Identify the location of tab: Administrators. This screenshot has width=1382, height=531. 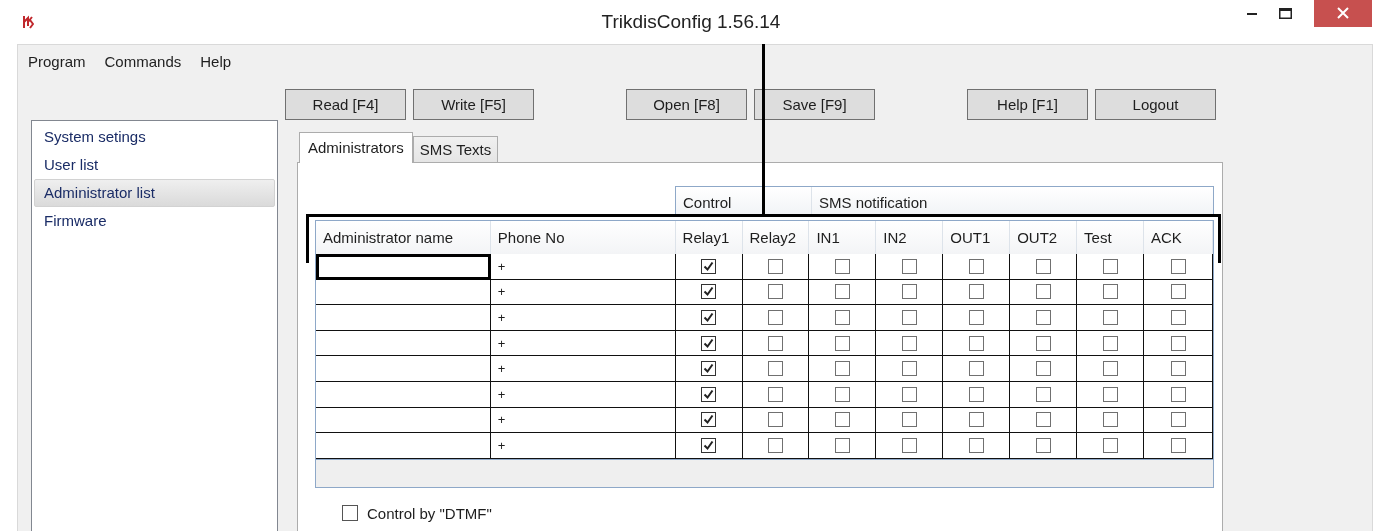
(356, 147).